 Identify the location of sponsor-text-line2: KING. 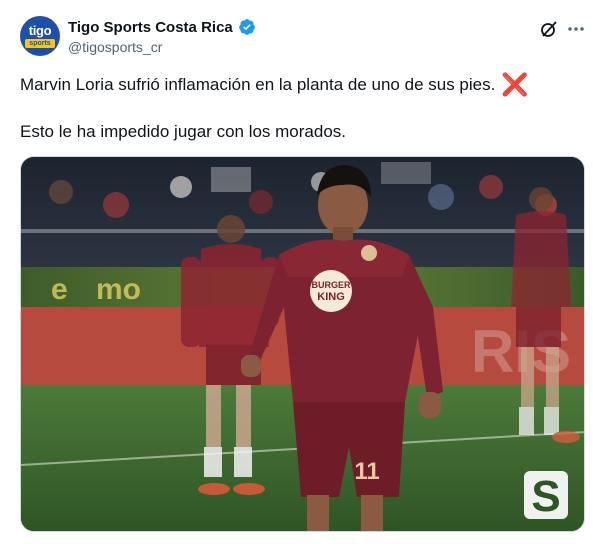
(331, 297).